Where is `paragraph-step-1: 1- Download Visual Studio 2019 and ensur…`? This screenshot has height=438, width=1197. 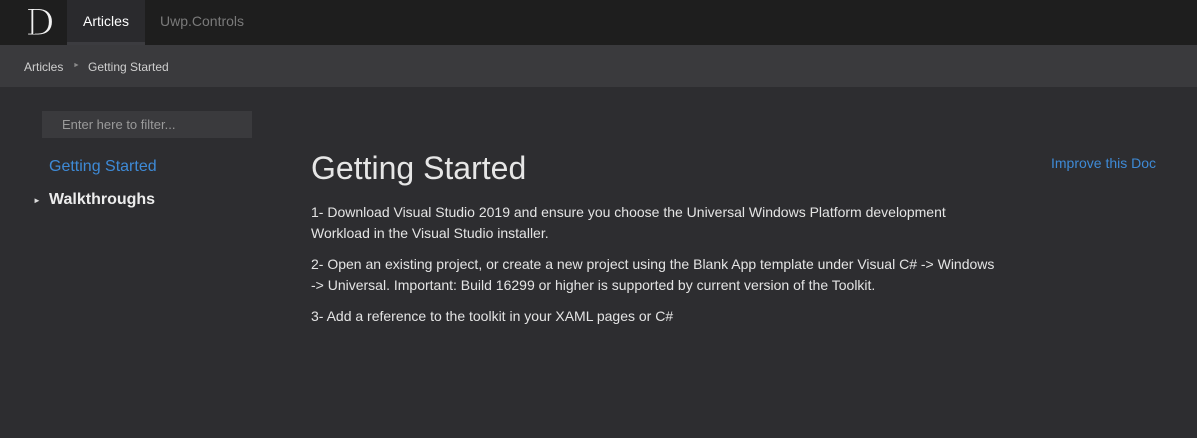 paragraph-step-1: 1- Download Visual Studio 2019 and ensur… is located at coordinates (628, 222).